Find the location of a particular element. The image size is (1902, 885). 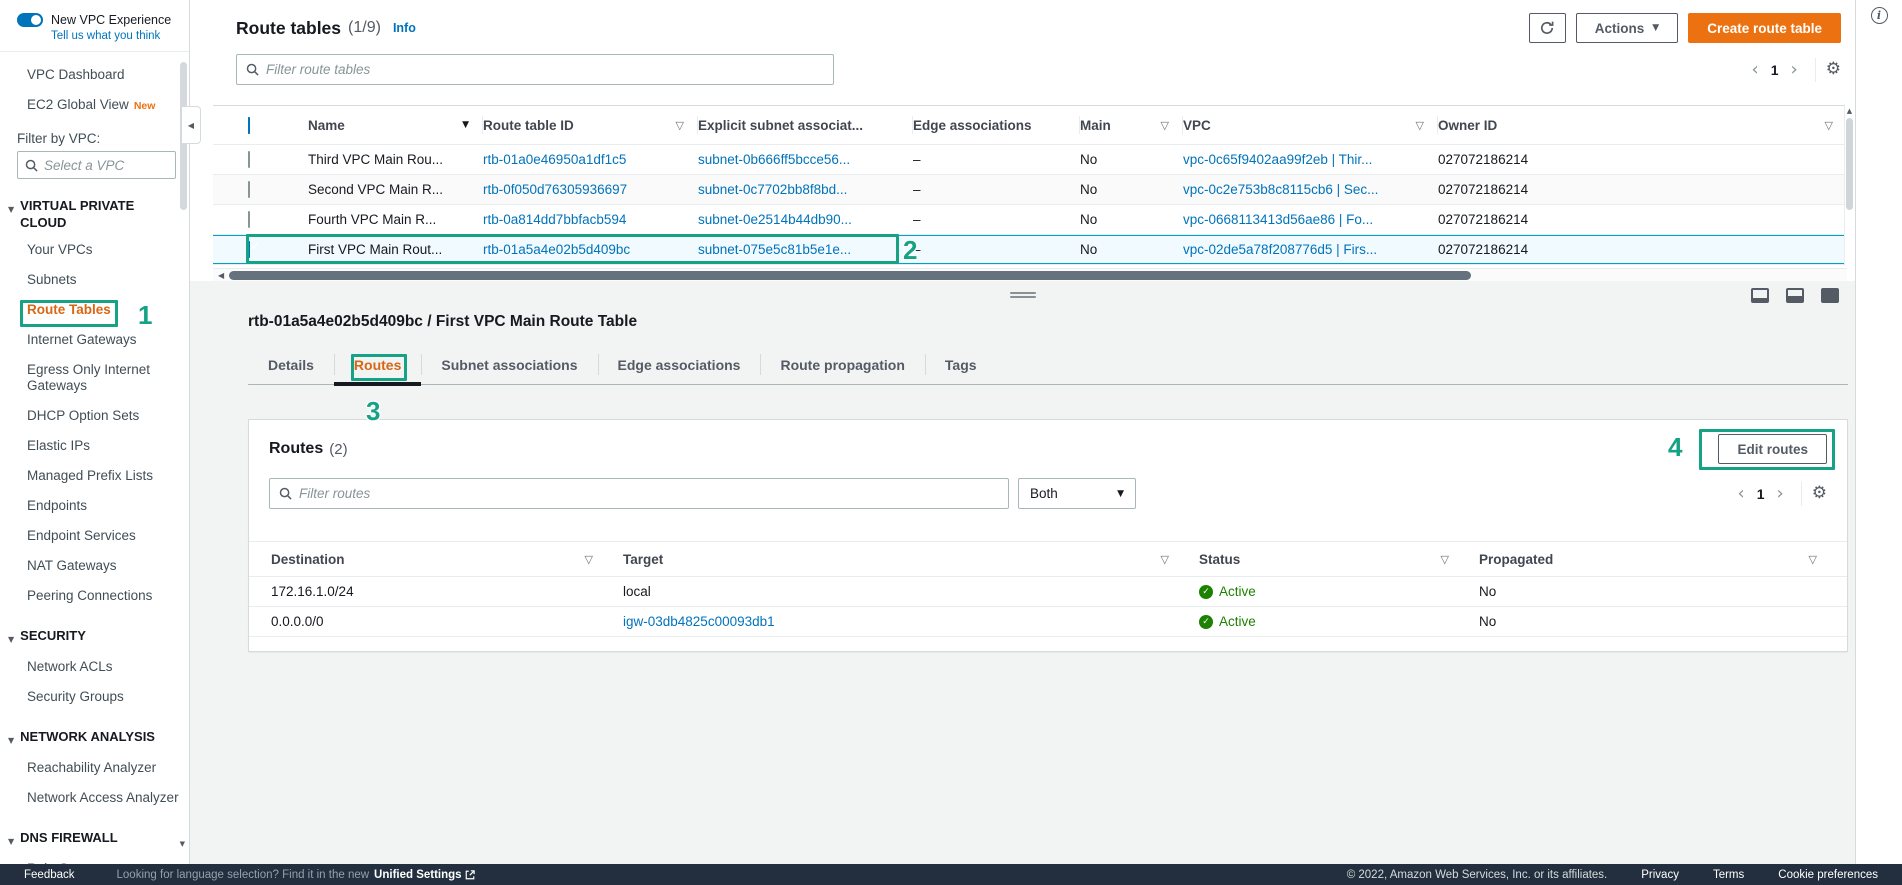

filter-route-tables-search is located at coordinates (535, 69).